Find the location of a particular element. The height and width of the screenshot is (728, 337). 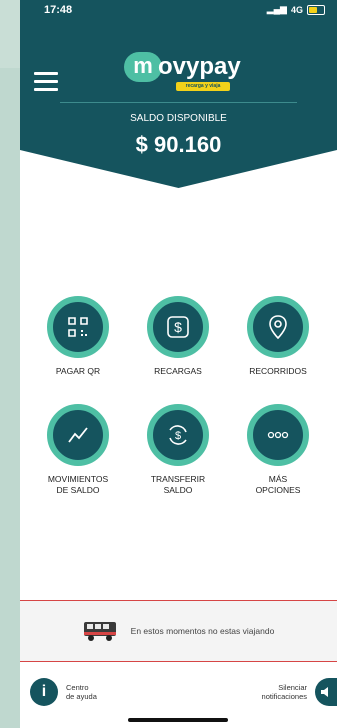

logo-mark: m is located at coordinates (143, 67).